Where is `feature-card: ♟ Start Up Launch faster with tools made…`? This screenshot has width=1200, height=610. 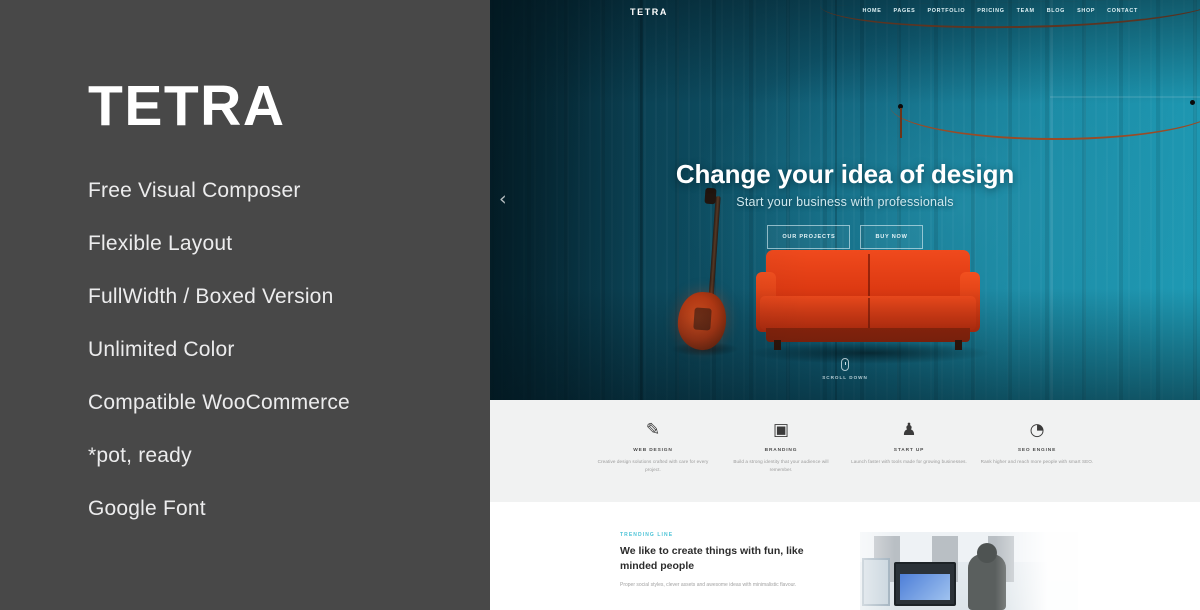 feature-card: ♟ Start Up Launch faster with tools made… is located at coordinates (909, 442).